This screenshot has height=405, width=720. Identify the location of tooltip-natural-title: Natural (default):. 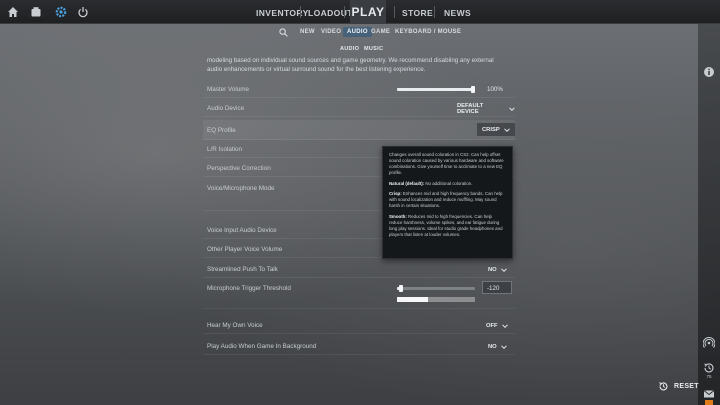
(407, 183).